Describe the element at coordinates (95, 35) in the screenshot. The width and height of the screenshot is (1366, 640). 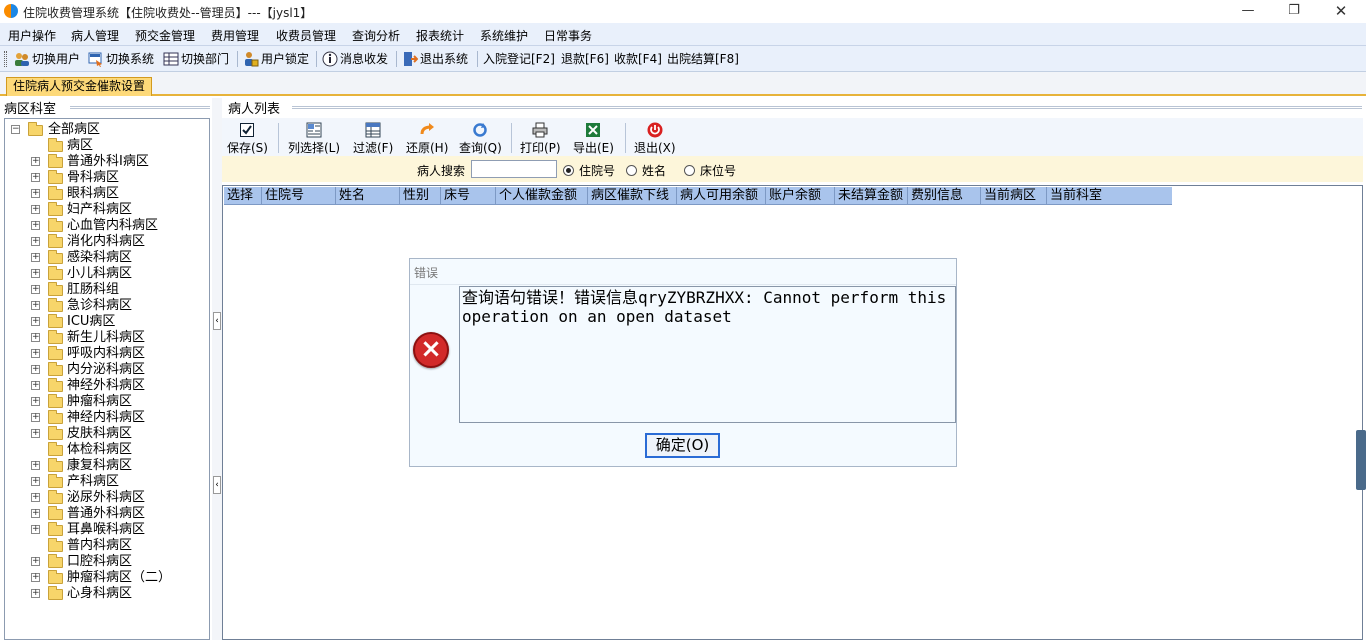
I see `menu-patient-management: 病人管理` at that location.